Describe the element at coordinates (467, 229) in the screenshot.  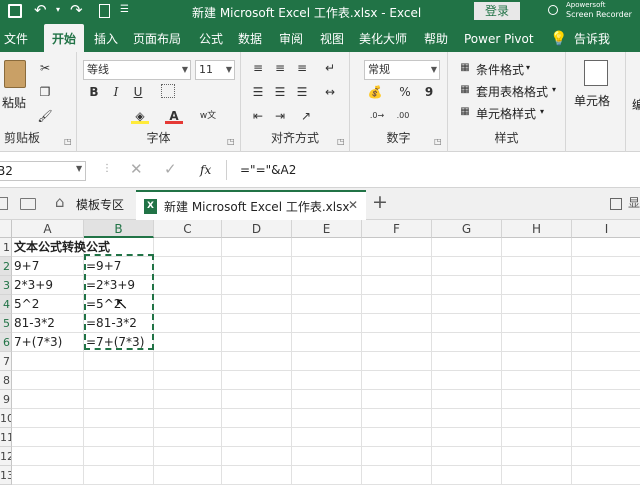
I see `column-header-g: G` at that location.